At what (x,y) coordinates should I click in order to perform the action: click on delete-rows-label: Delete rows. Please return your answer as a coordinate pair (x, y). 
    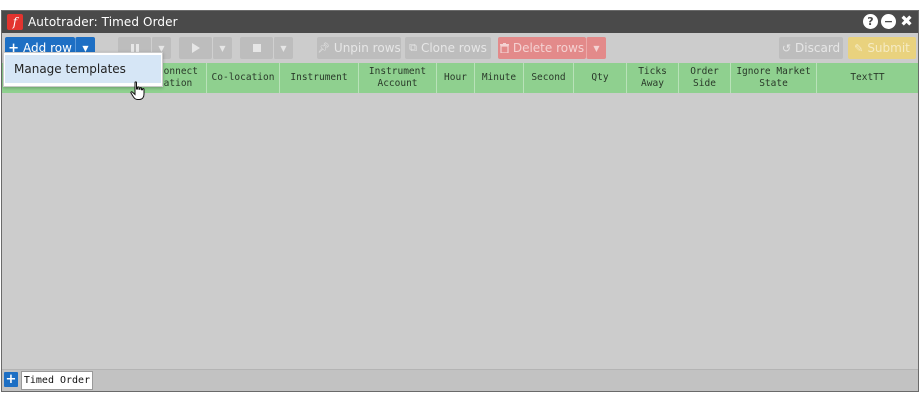
    Looking at the image, I should click on (548, 48).